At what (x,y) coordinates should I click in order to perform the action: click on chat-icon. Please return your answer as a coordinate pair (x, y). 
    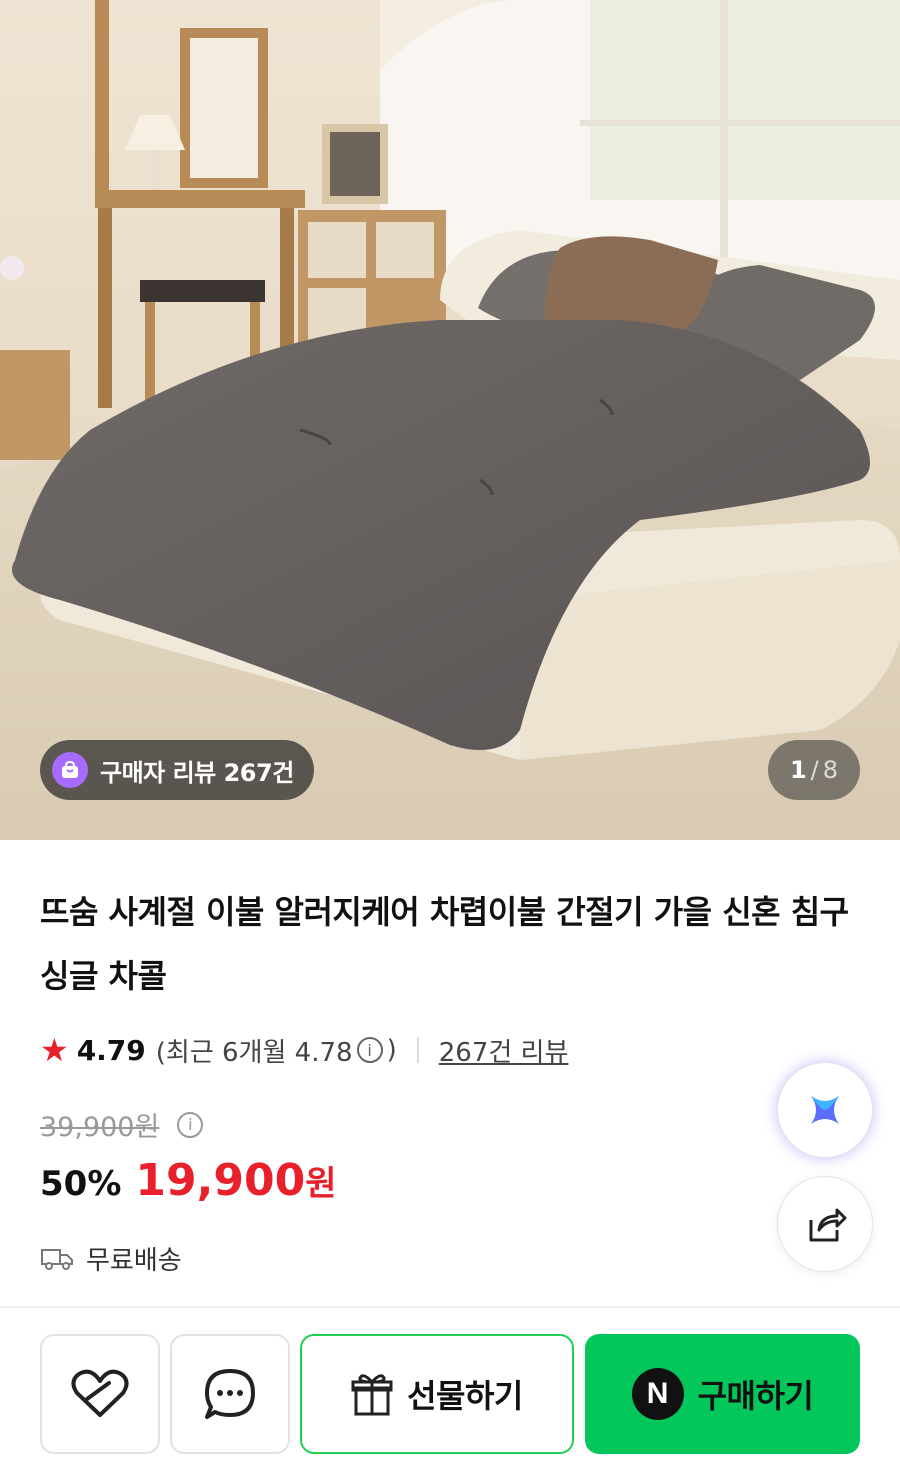
    Looking at the image, I should click on (230, 1394).